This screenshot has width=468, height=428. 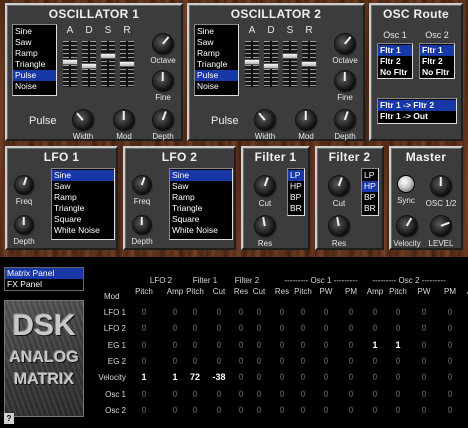 I want to click on velocity-knob, so click(x=407, y=226).